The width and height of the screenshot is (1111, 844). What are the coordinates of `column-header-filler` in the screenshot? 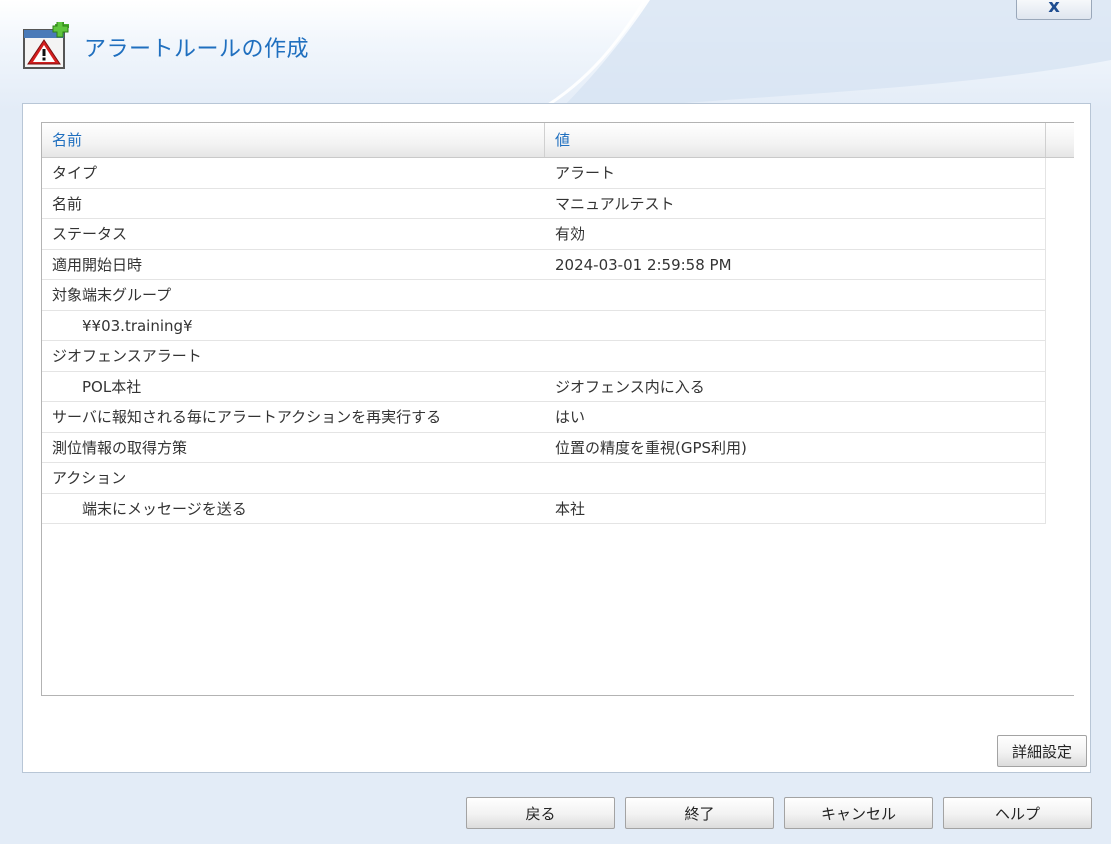 It's located at (1060, 140).